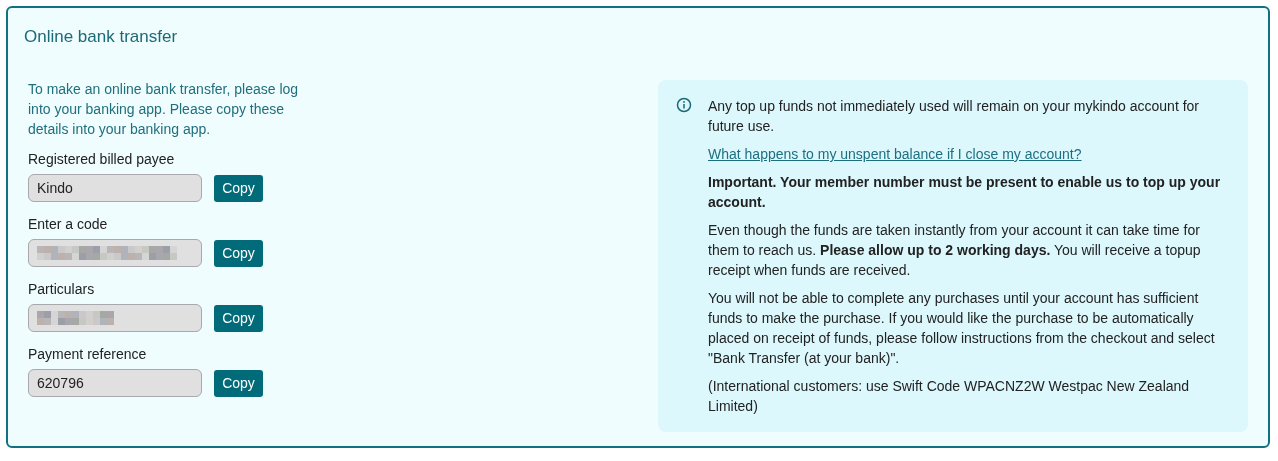 This screenshot has height=461, width=1278. What do you see at coordinates (115, 188) in the screenshot?
I see `input-field: Kindo` at bounding box center [115, 188].